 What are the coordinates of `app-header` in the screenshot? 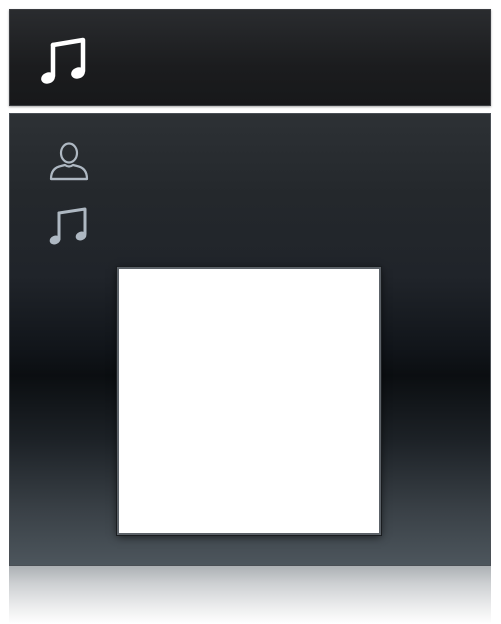 It's located at (250, 57).